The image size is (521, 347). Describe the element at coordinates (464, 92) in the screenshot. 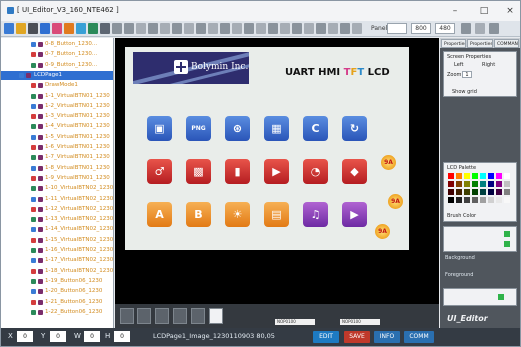

I see `show-grid-checkbox: Show grid` at that location.